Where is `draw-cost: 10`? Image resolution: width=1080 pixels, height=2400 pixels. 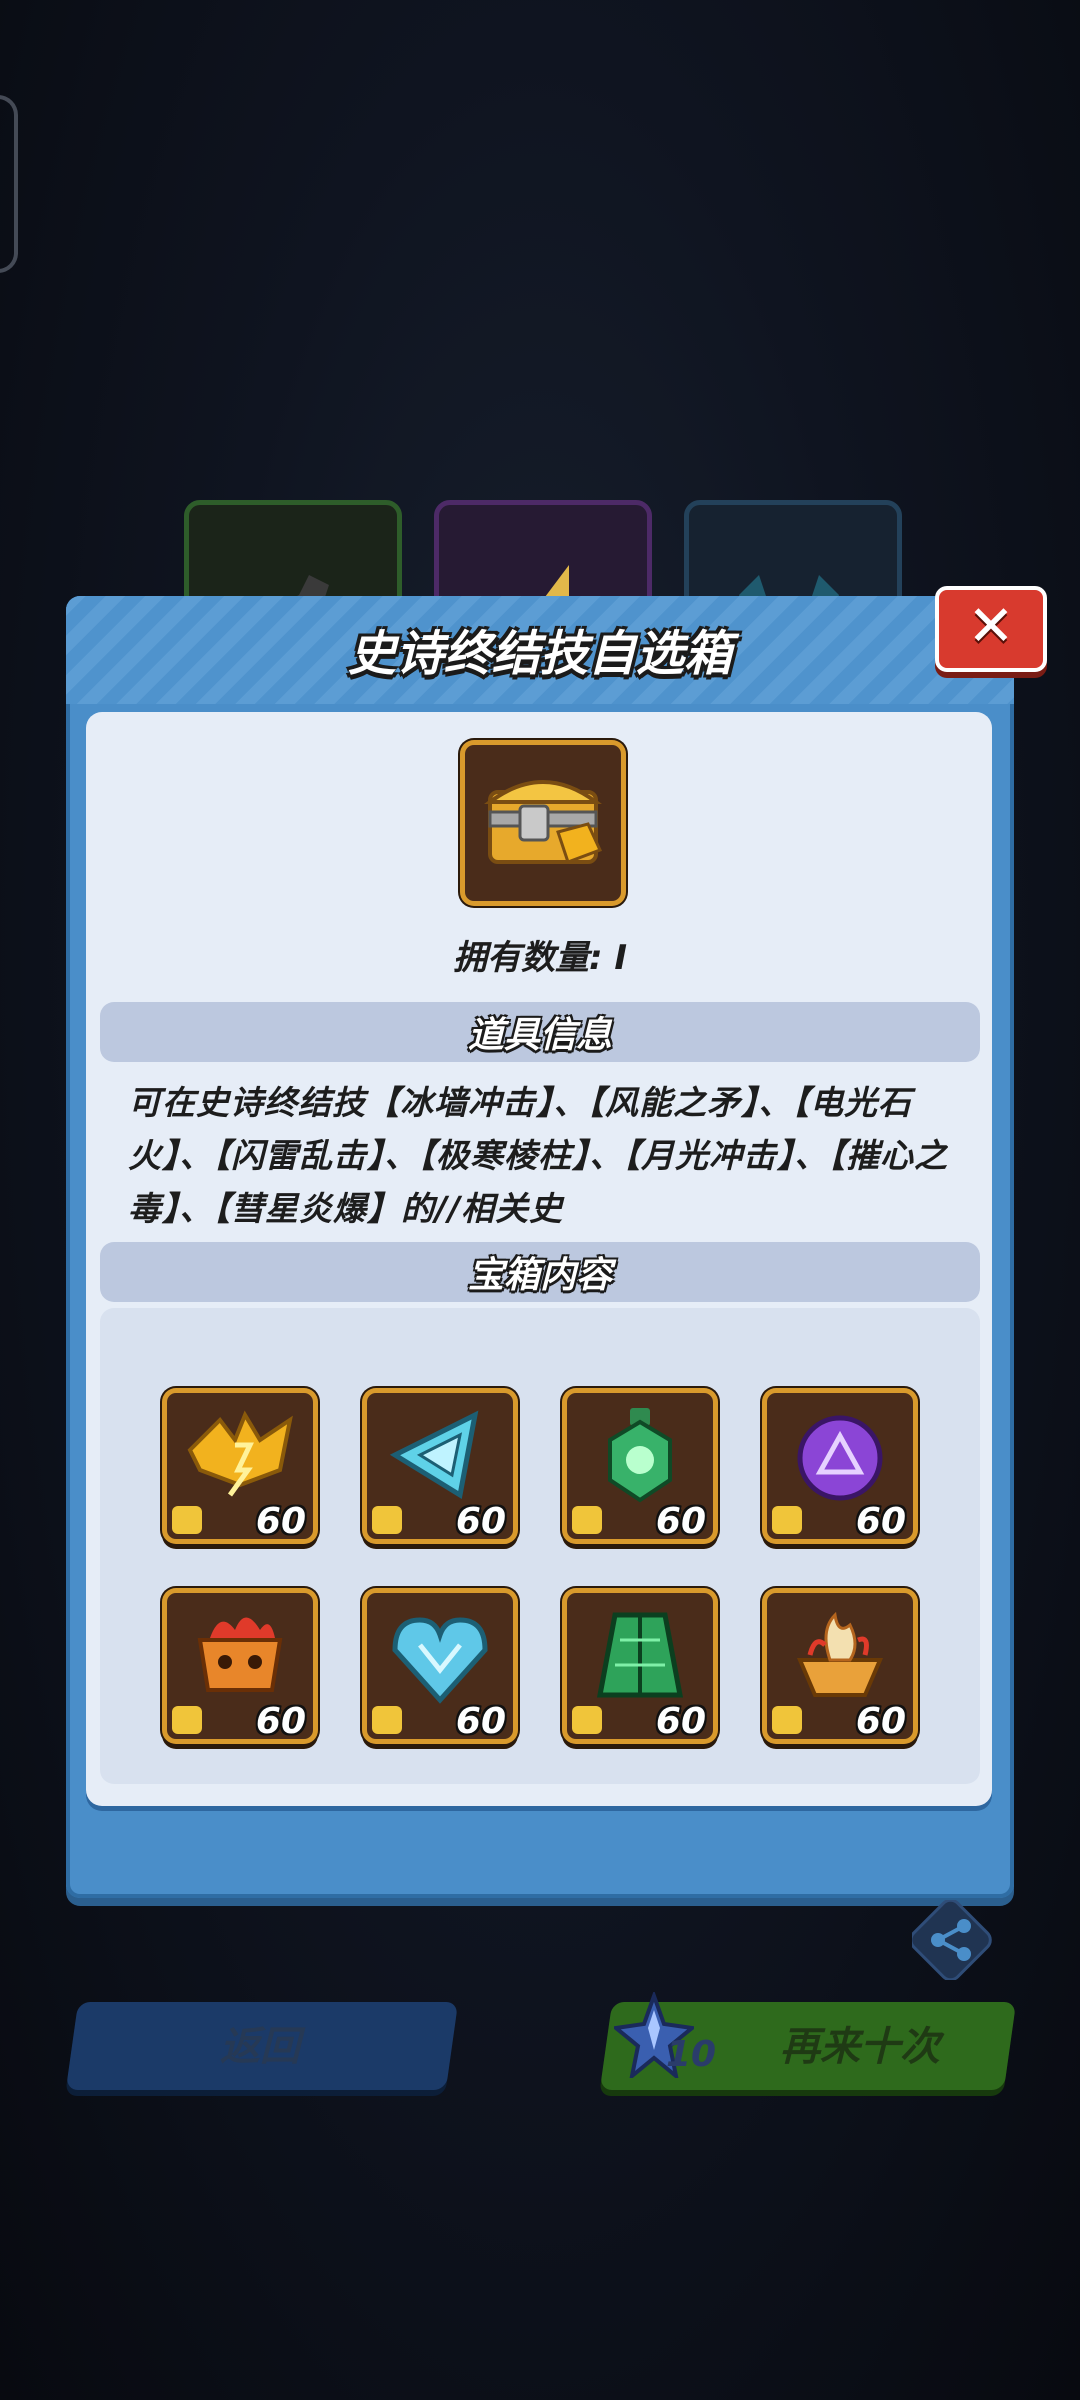
draw-cost: 10 is located at coordinates (691, 2054).